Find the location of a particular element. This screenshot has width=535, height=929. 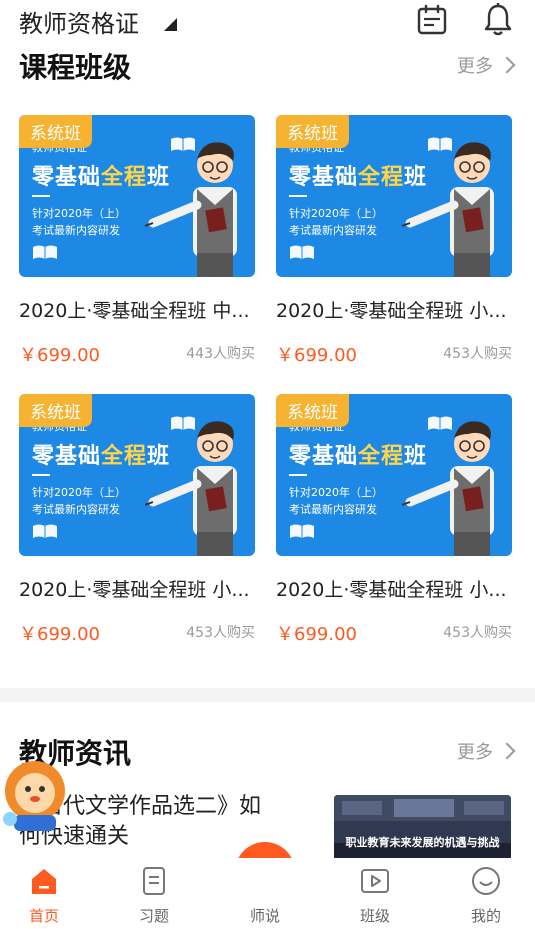

dropdown-triangle-icon is located at coordinates (170, 24).